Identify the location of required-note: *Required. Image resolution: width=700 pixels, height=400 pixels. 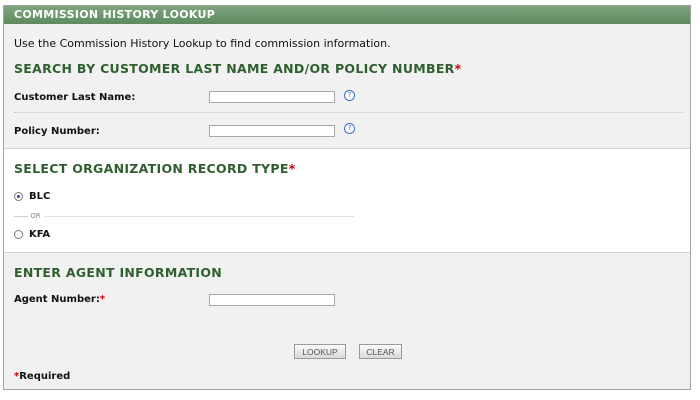
(42, 376).